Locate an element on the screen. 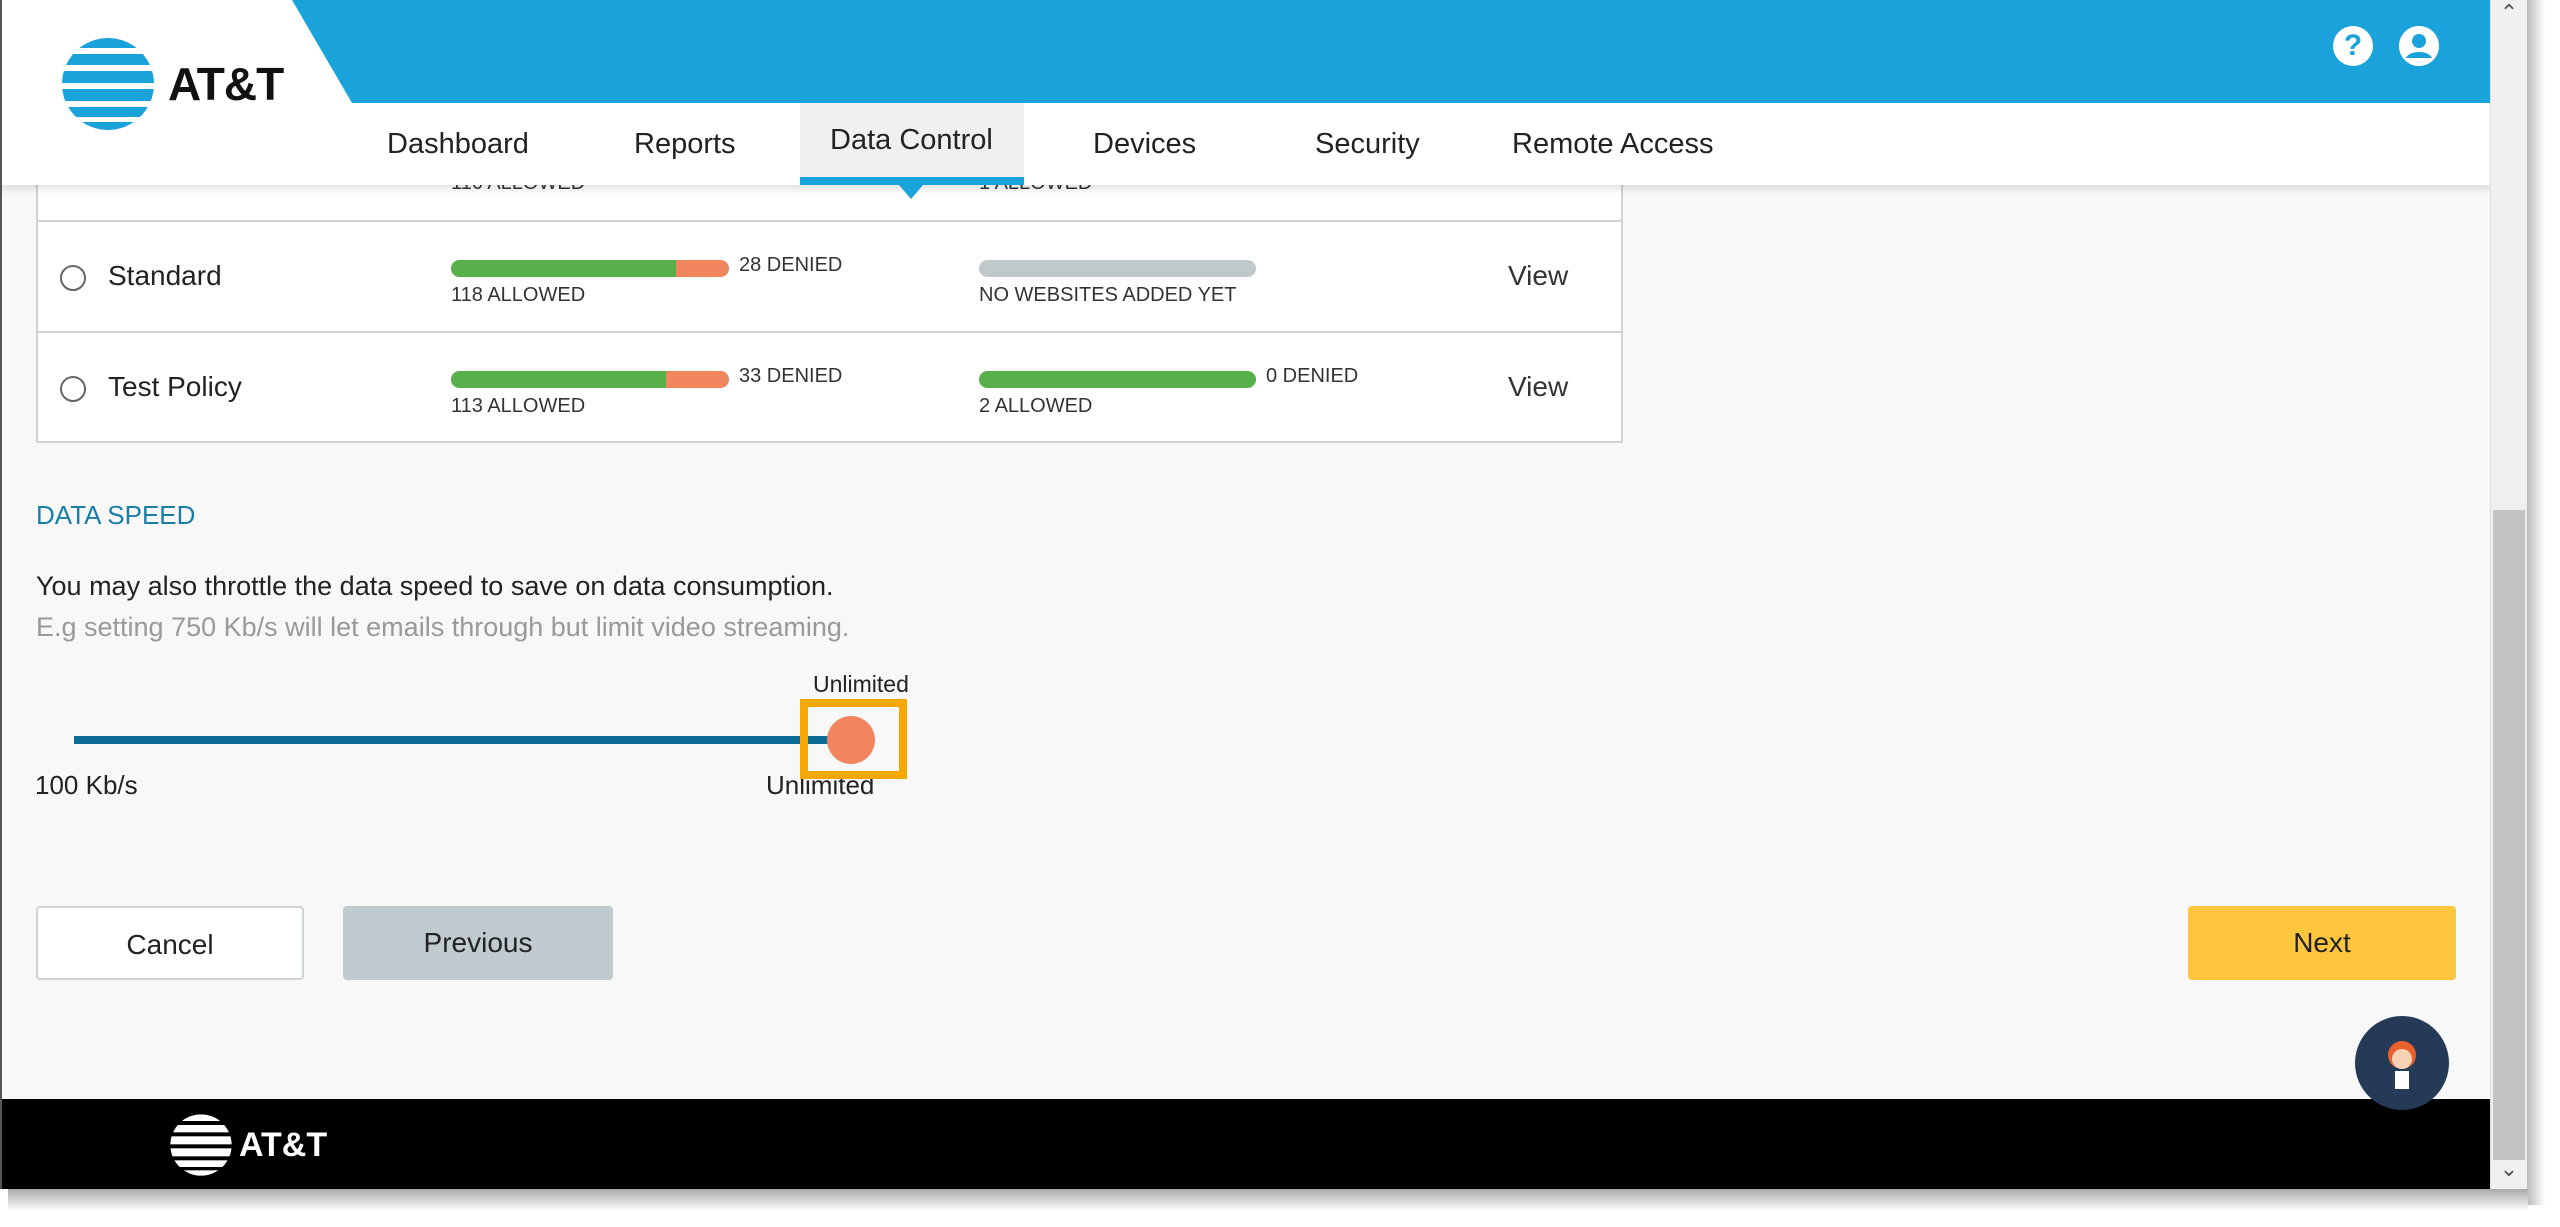  question-circle-icon: ? is located at coordinates (2353, 46).